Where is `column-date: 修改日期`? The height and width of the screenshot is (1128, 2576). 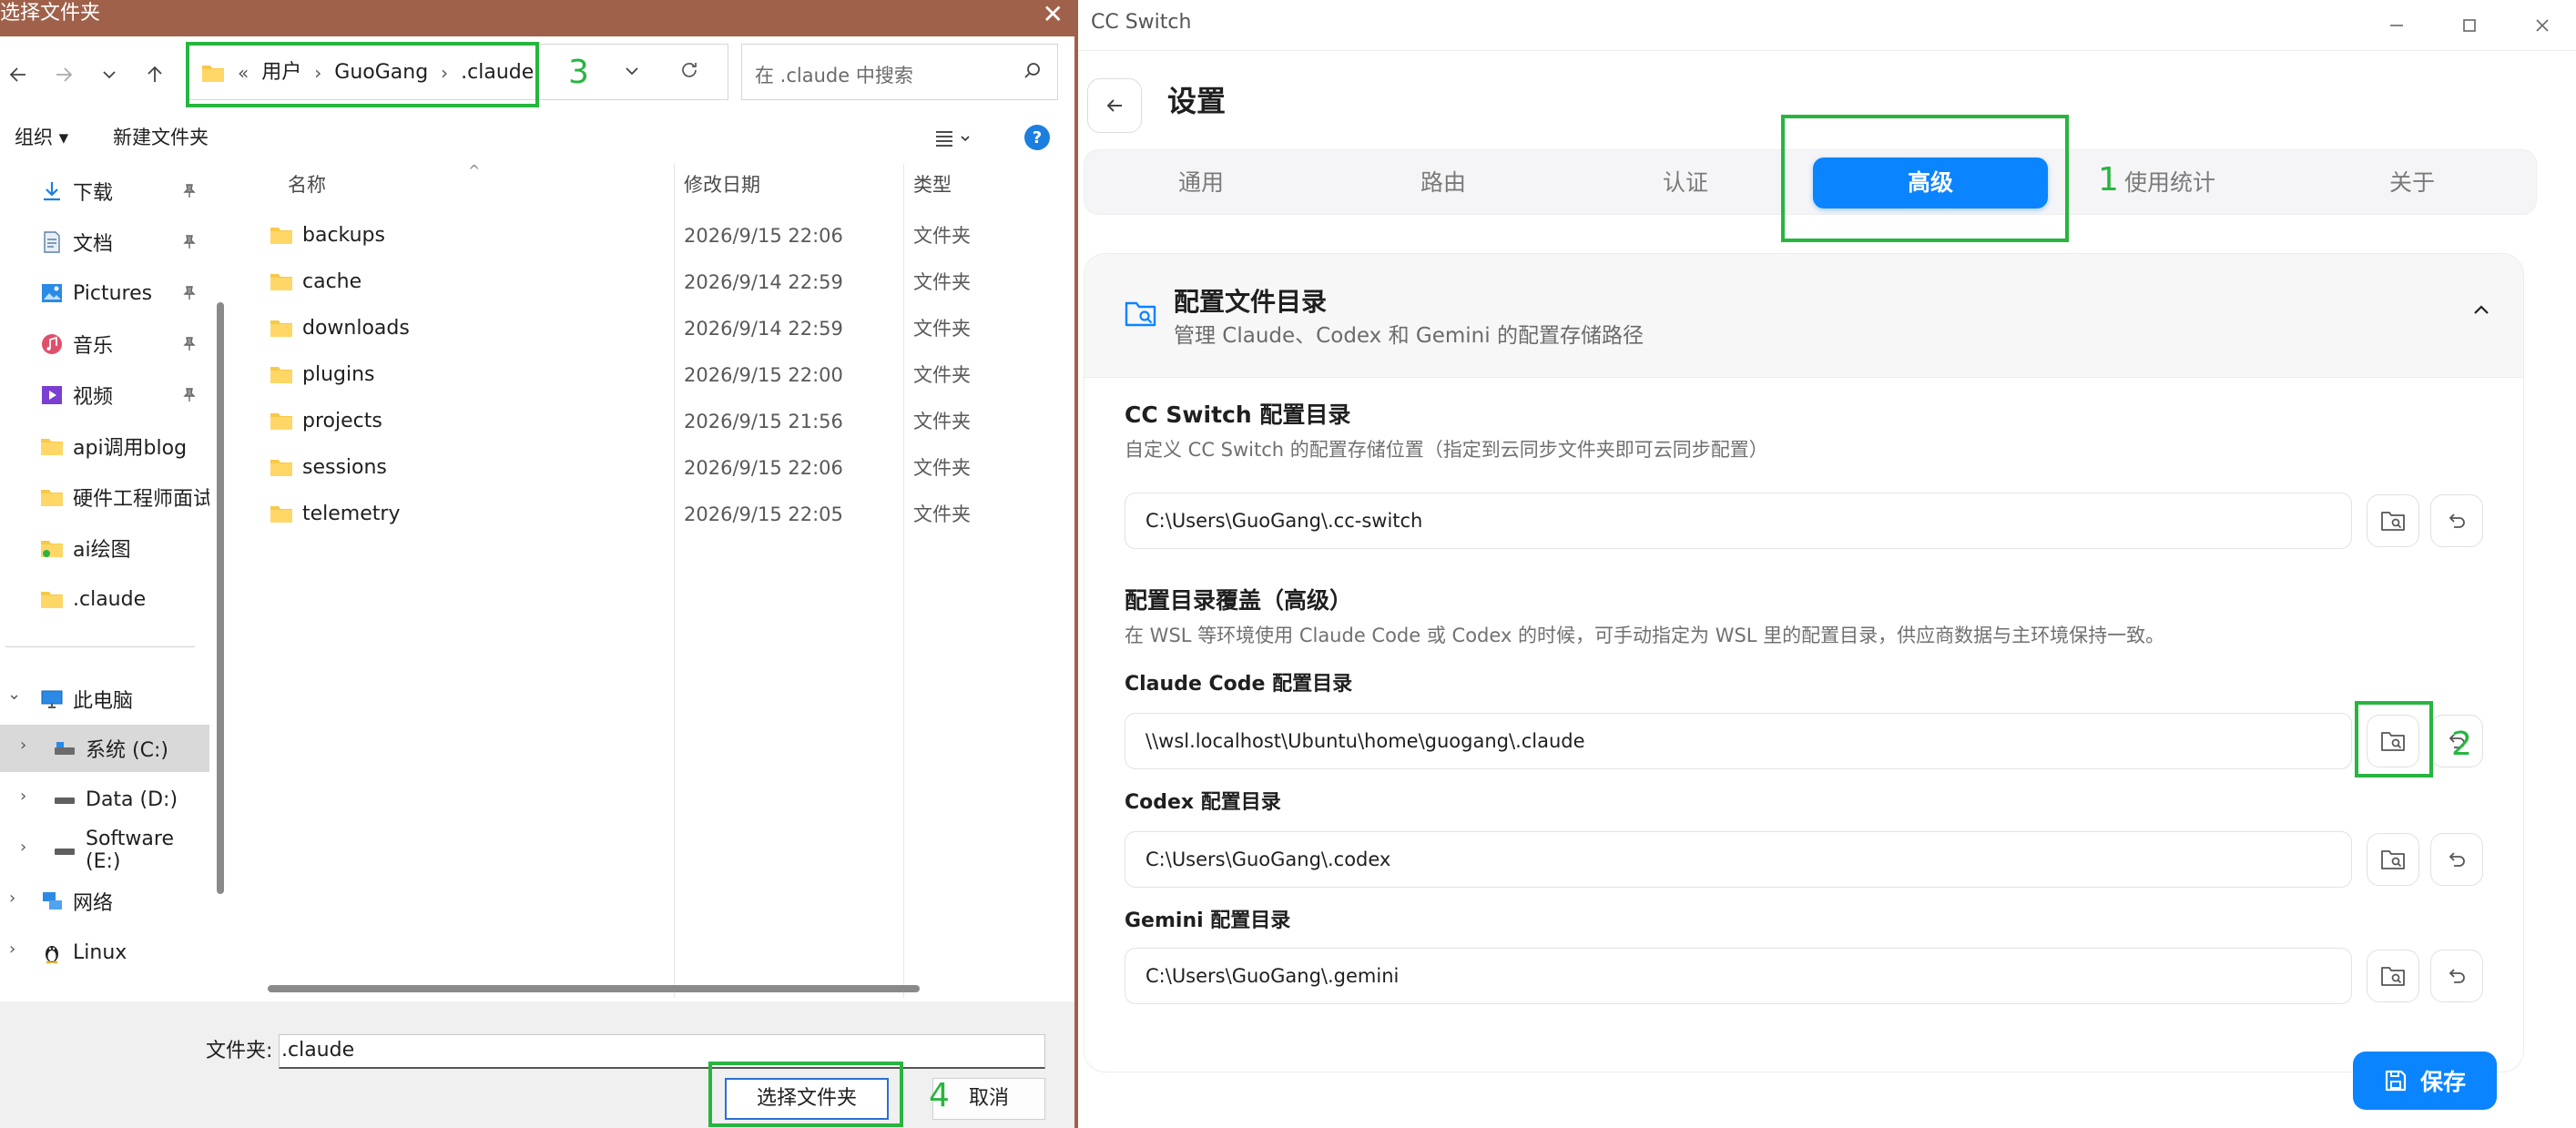
column-date: 修改日期 is located at coordinates (722, 185).